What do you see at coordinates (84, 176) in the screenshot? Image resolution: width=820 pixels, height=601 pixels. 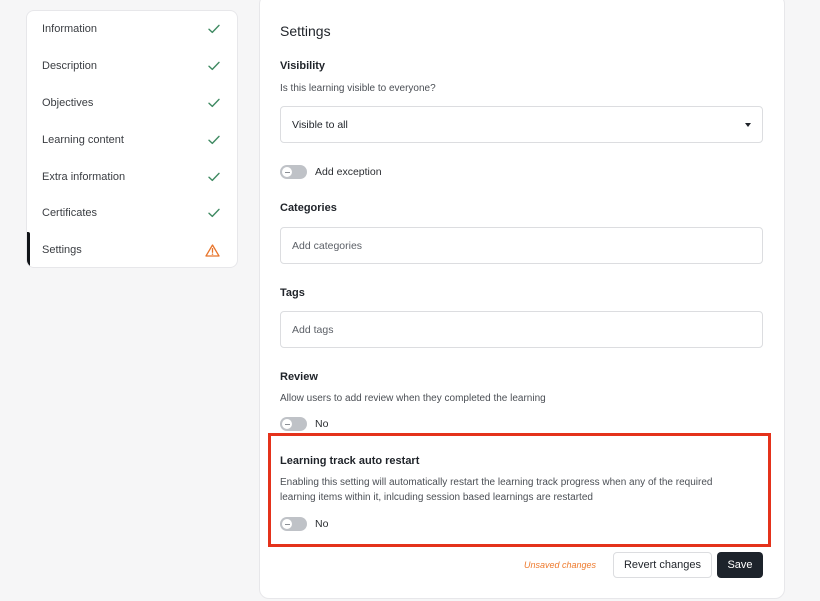 I see `nav-item-label: Extra information` at bounding box center [84, 176].